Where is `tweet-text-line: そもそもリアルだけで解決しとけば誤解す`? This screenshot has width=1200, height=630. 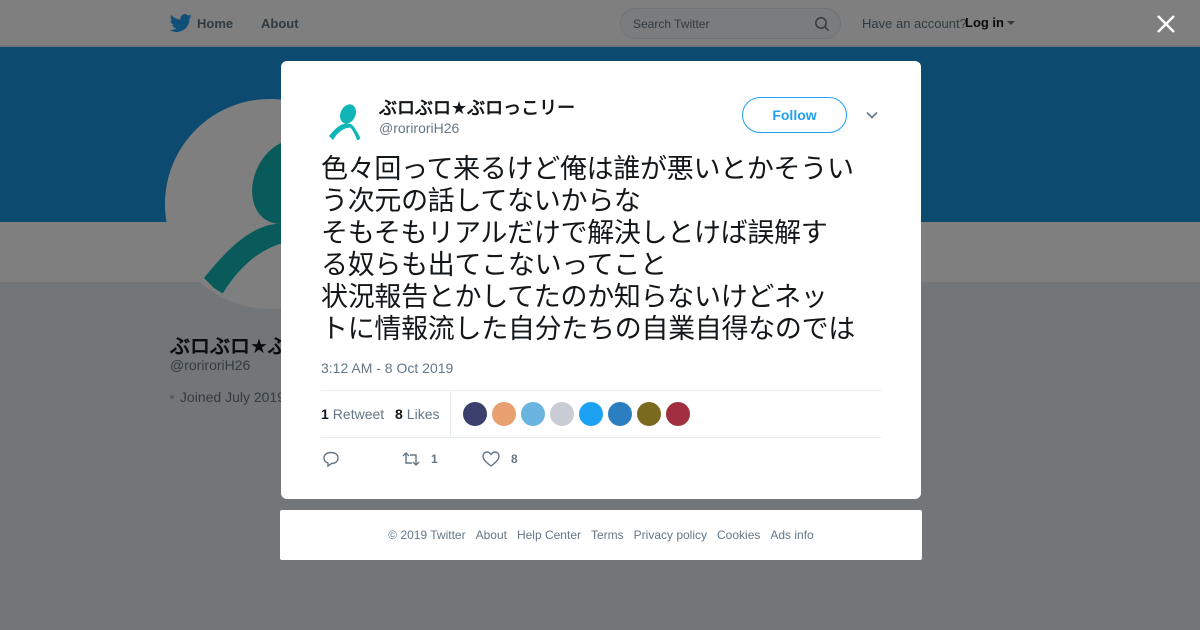
tweet-text-line: そもそもリアルだけで解決しとけば誤解す is located at coordinates (574, 233).